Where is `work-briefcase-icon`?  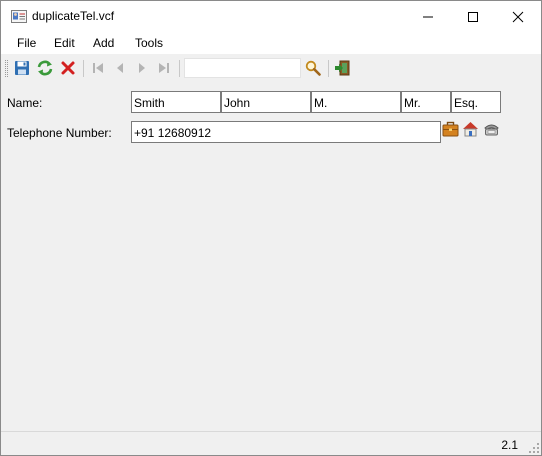
work-briefcase-icon is located at coordinates (450, 129).